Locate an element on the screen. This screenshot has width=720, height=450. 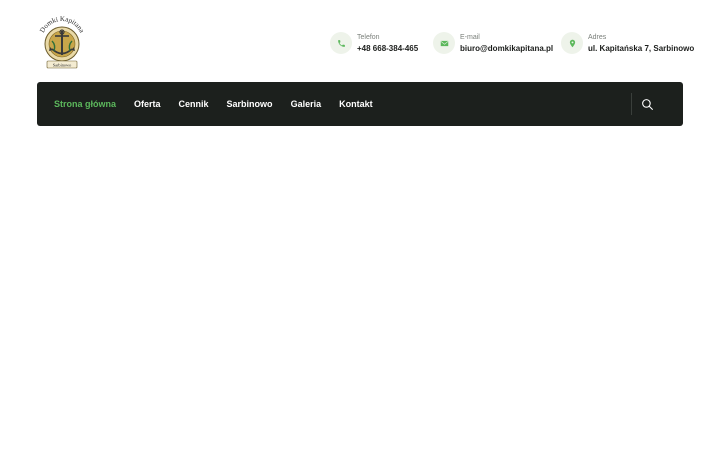
logo-emblem: Domki Kapitana Sarbinowo is located at coordinates (62, 42).